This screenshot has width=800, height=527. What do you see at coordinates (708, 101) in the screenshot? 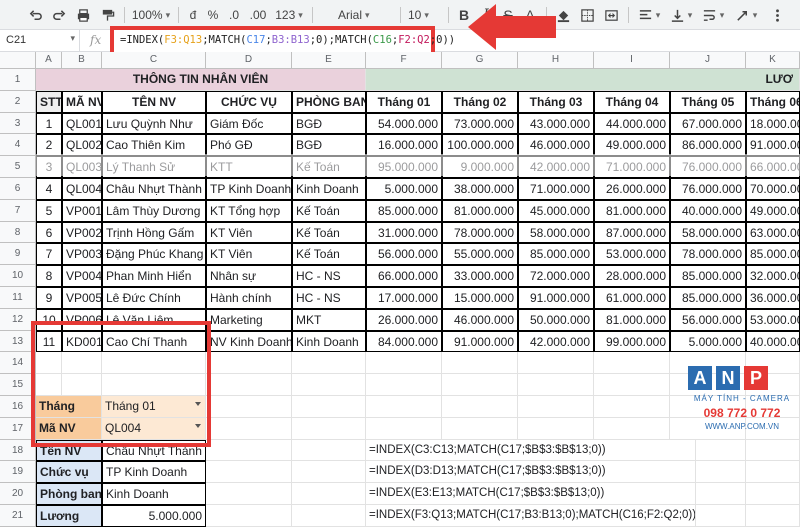
I see `month-header: Tháng 05` at bounding box center [708, 101].